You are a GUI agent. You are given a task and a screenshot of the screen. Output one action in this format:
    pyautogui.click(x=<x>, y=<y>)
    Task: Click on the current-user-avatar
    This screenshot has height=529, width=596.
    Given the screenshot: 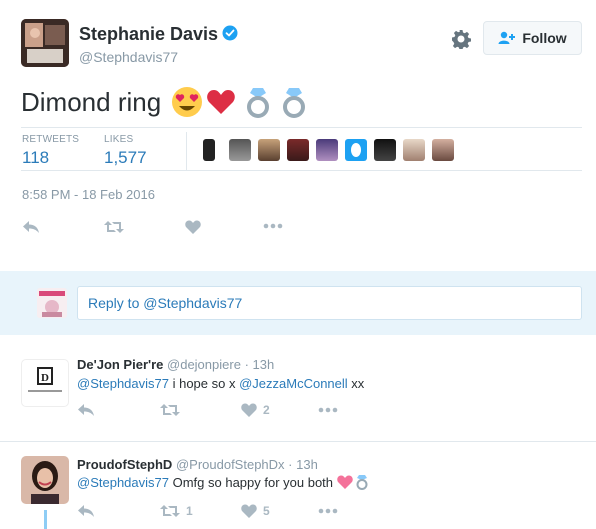 What is the action you would take?
    pyautogui.click(x=52, y=303)
    